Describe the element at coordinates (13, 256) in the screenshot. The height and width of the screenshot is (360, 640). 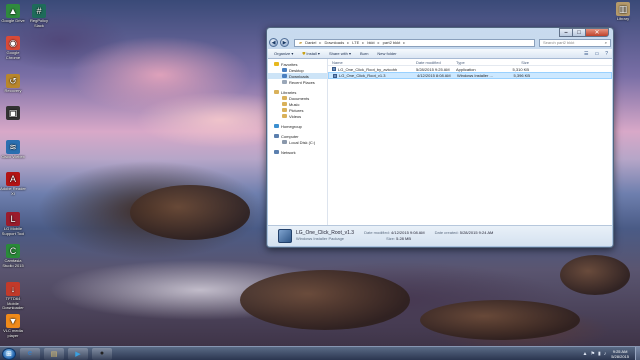
I see `desktop-icon: C Camtasia Studio 2015` at that location.